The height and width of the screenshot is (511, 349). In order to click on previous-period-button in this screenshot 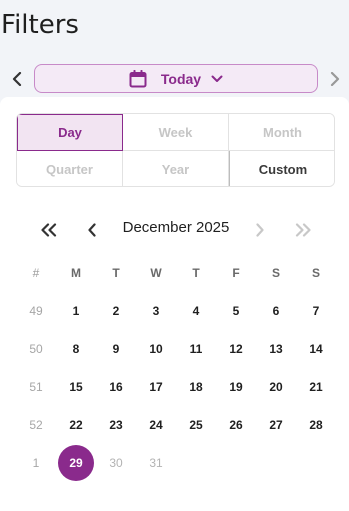, I will do `click(17, 79)`.